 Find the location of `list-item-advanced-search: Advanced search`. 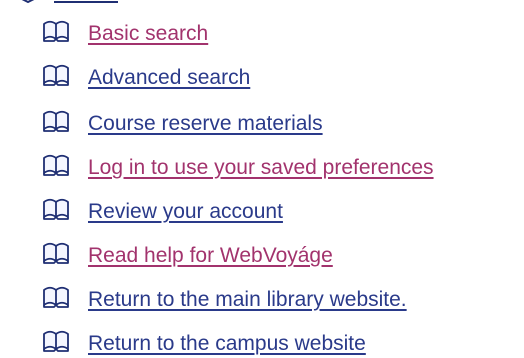

list-item-advanced-search: Advanced search is located at coordinates (146, 78).